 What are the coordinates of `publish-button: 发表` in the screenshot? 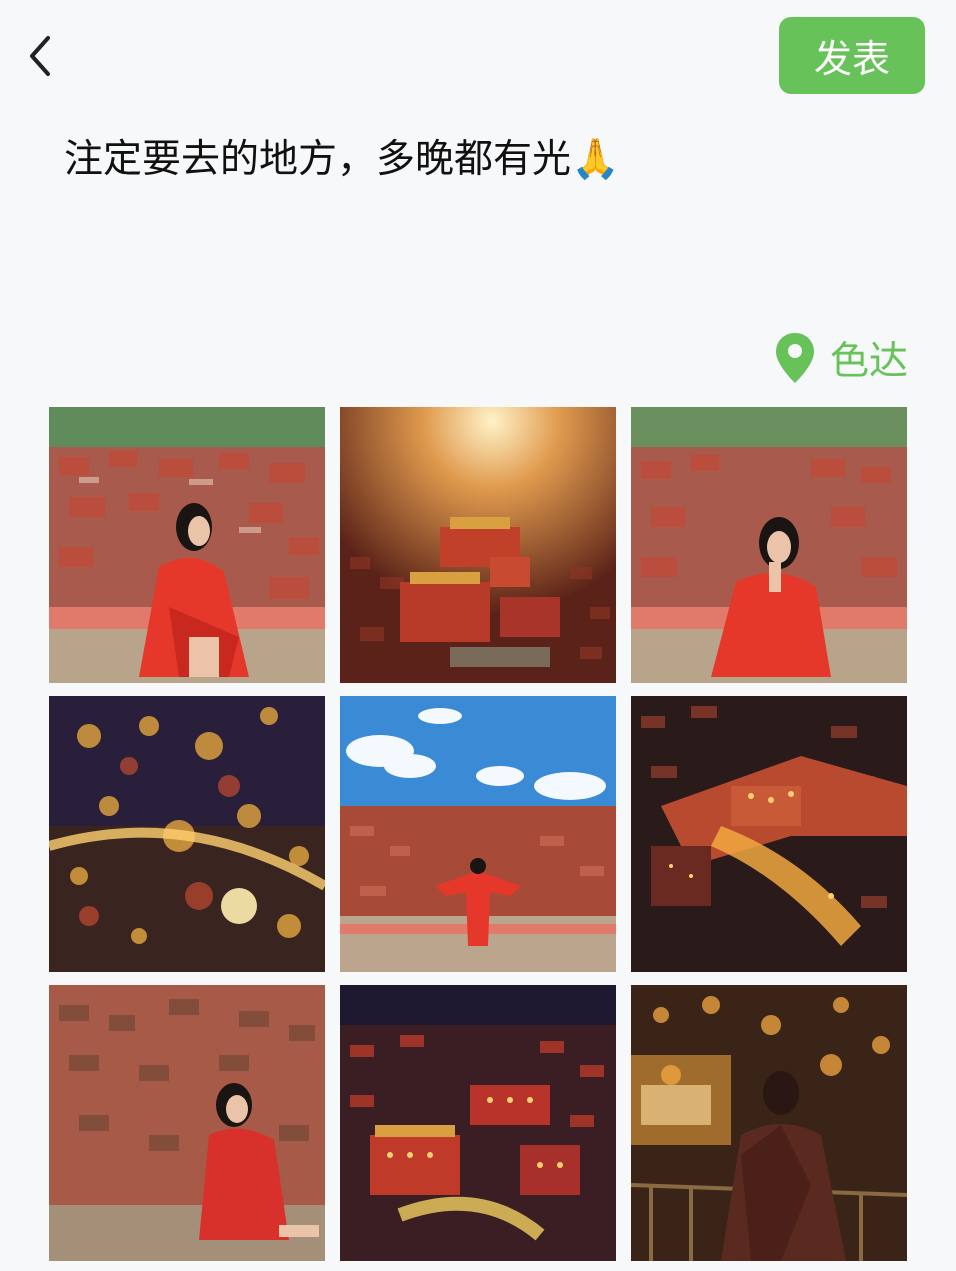 It's located at (852, 55).